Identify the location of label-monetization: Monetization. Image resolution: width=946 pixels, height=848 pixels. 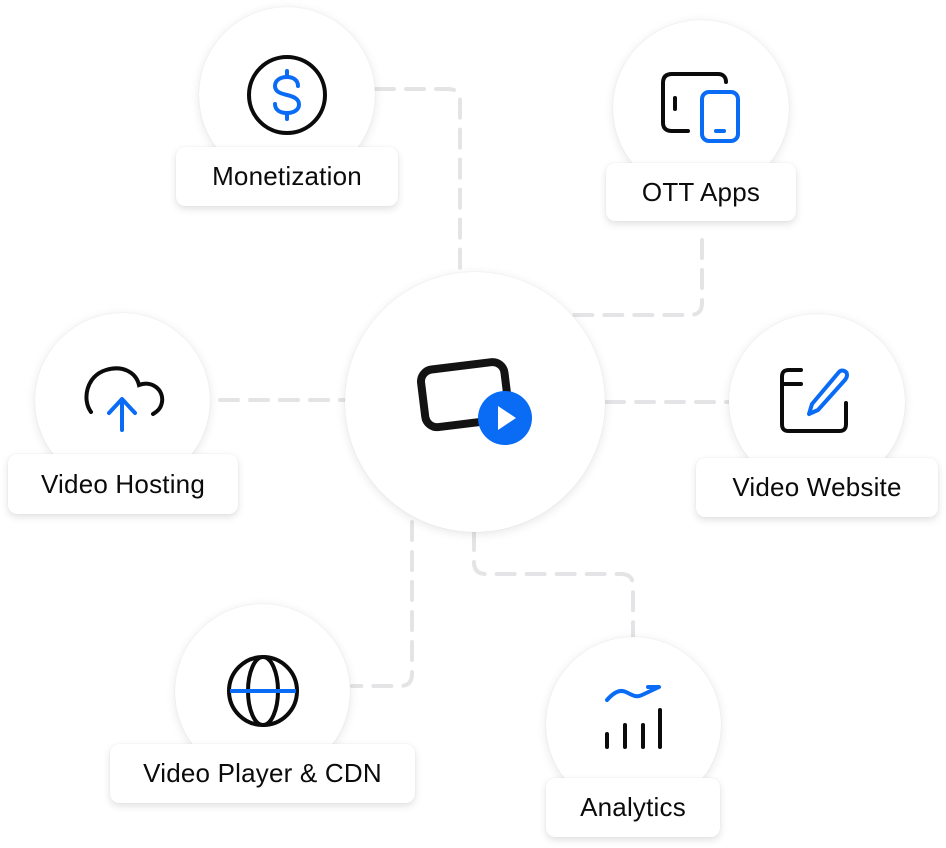
(287, 176).